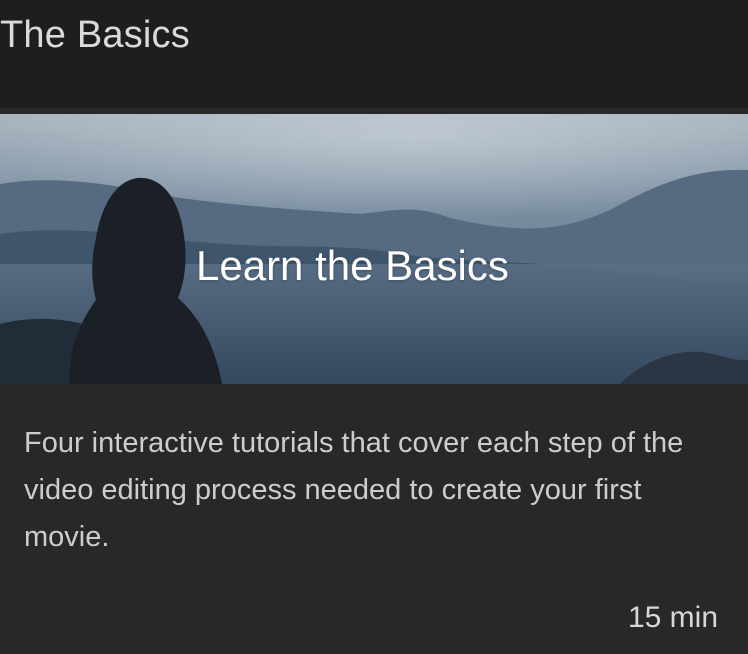 Image resolution: width=748 pixels, height=654 pixels. What do you see at coordinates (352, 265) in the screenshot?
I see `thumbnail-title: Learn the Basics` at bounding box center [352, 265].